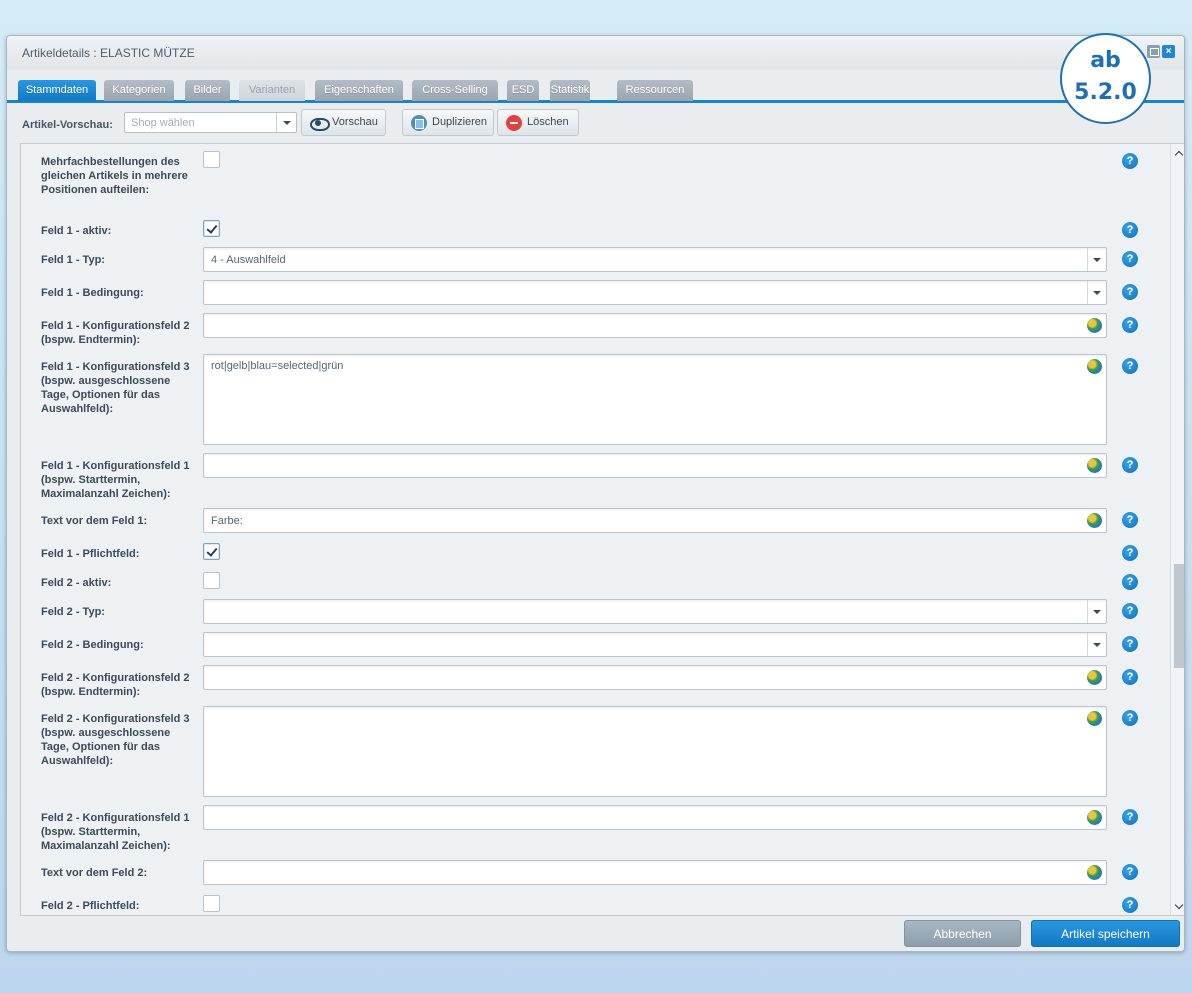  What do you see at coordinates (655, 751) in the screenshot?
I see `field2-config3-textarea` at bounding box center [655, 751].